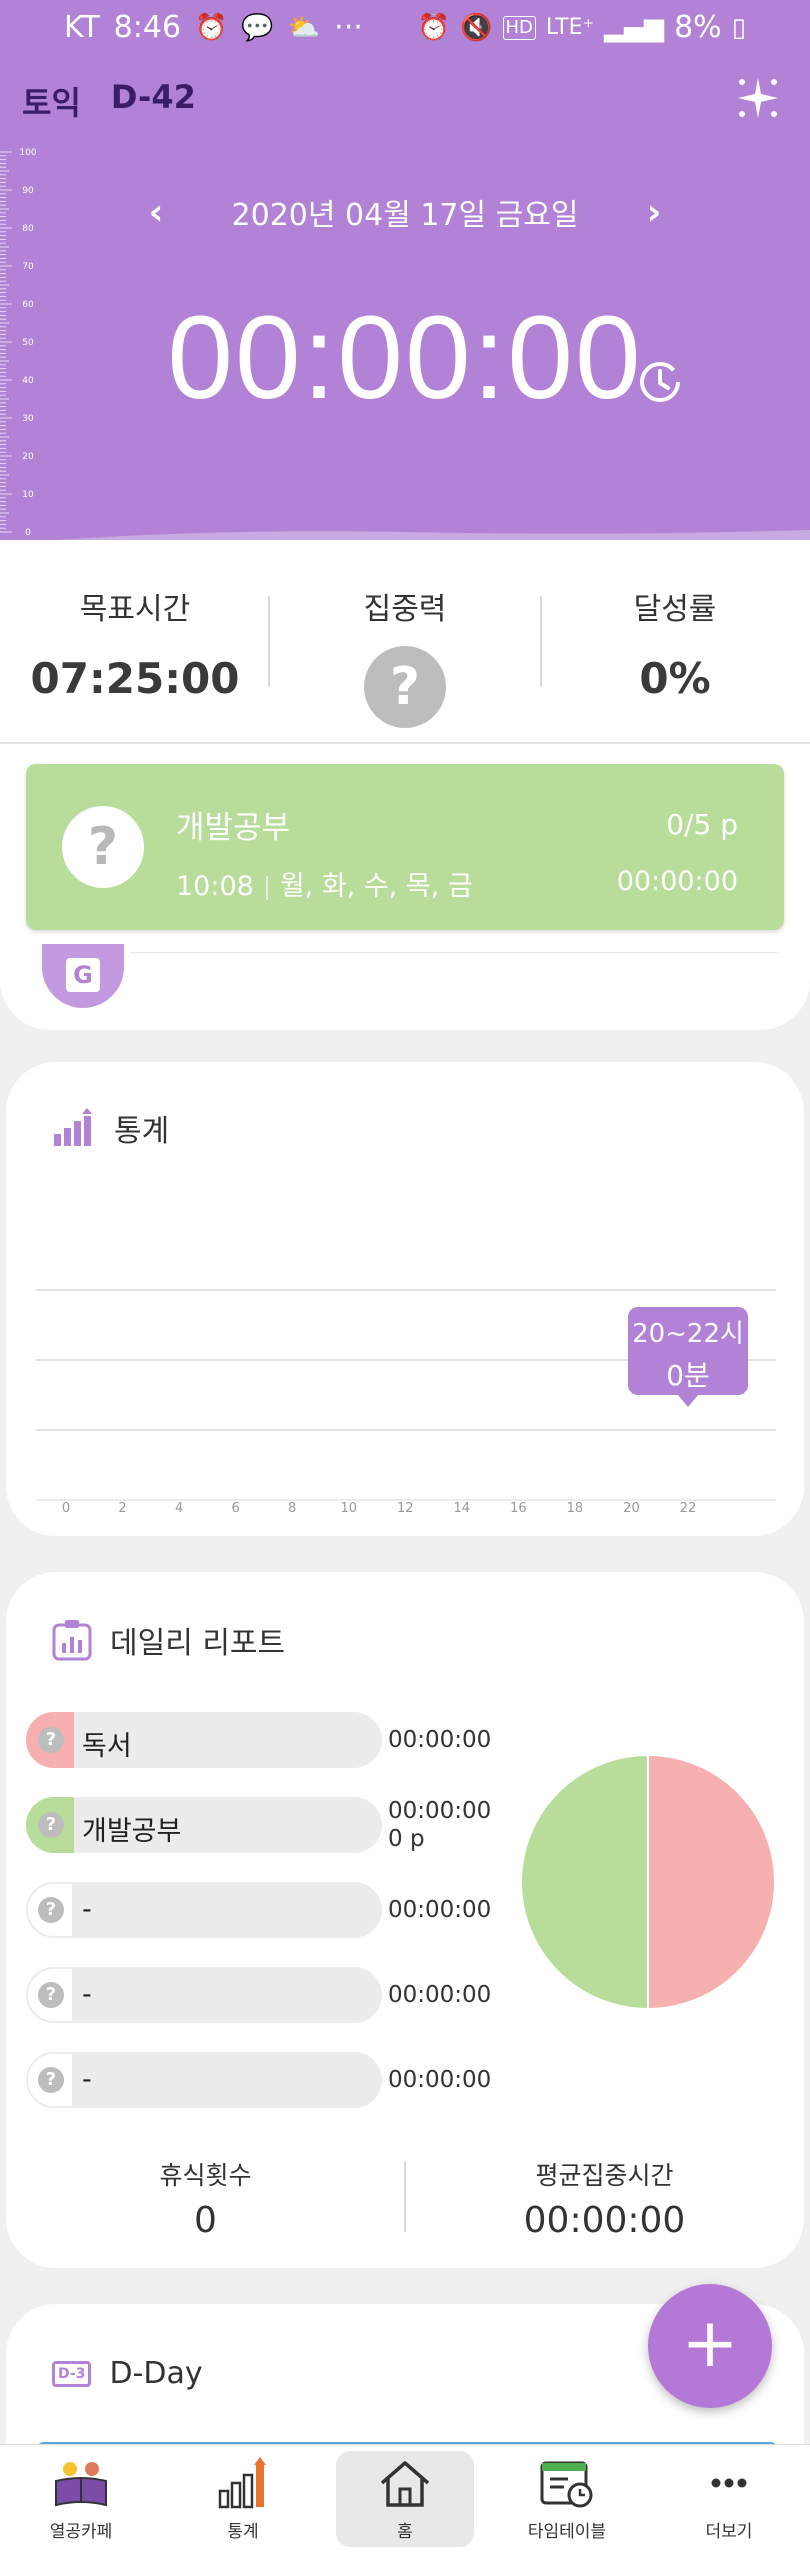 The image size is (810, 2552). Describe the element at coordinates (242, 2483) in the screenshot. I see `stats-icon` at that location.